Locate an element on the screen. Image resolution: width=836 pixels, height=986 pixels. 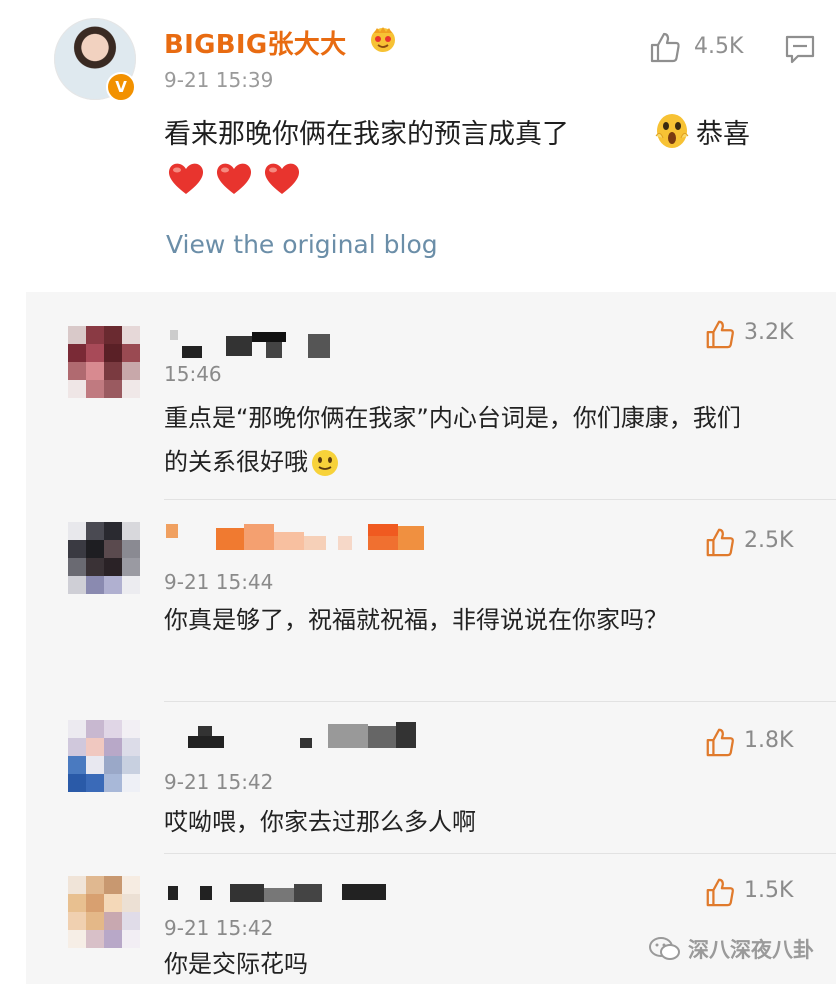
comment-text: 重点是“那晚你俩在我家”内心台词是，你们康康，我们的关系很好哦 is located at coordinates (464, 440).